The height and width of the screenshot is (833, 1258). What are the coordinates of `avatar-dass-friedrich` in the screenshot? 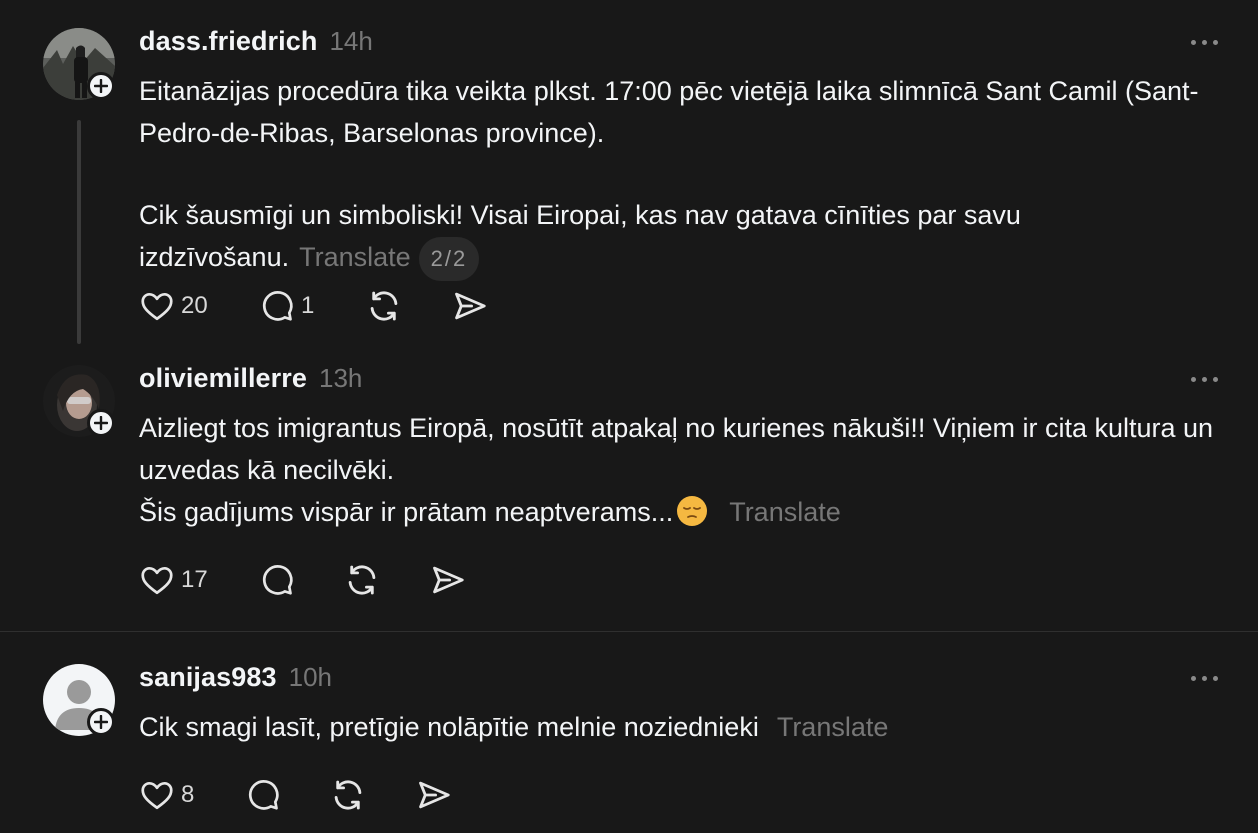 It's located at (79, 64).